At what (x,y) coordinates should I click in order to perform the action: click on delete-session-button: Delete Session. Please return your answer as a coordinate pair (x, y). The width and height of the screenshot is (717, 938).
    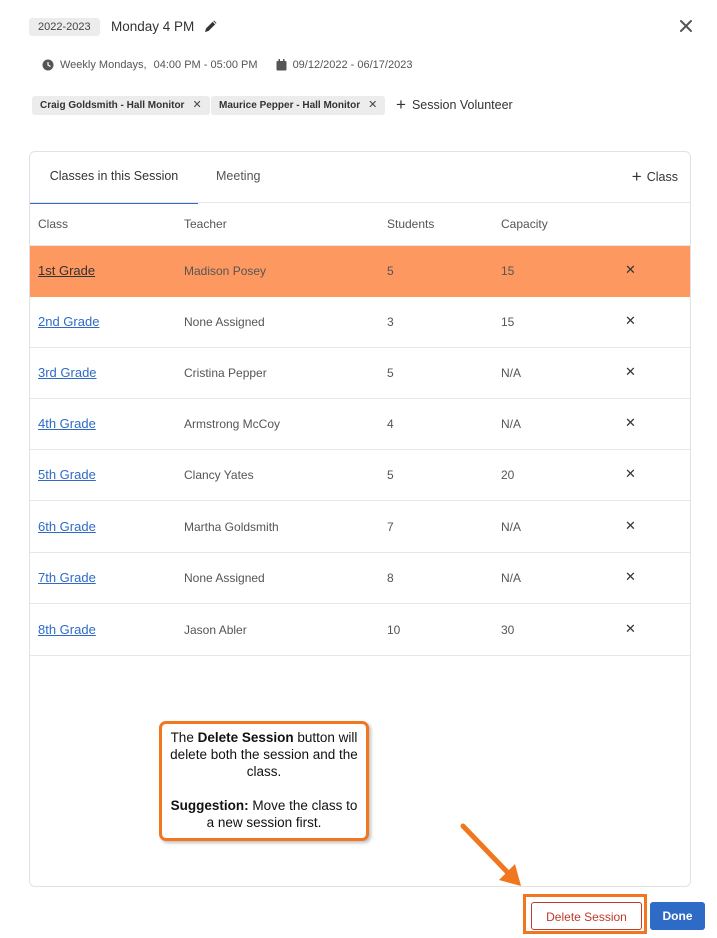
    Looking at the image, I should click on (586, 916).